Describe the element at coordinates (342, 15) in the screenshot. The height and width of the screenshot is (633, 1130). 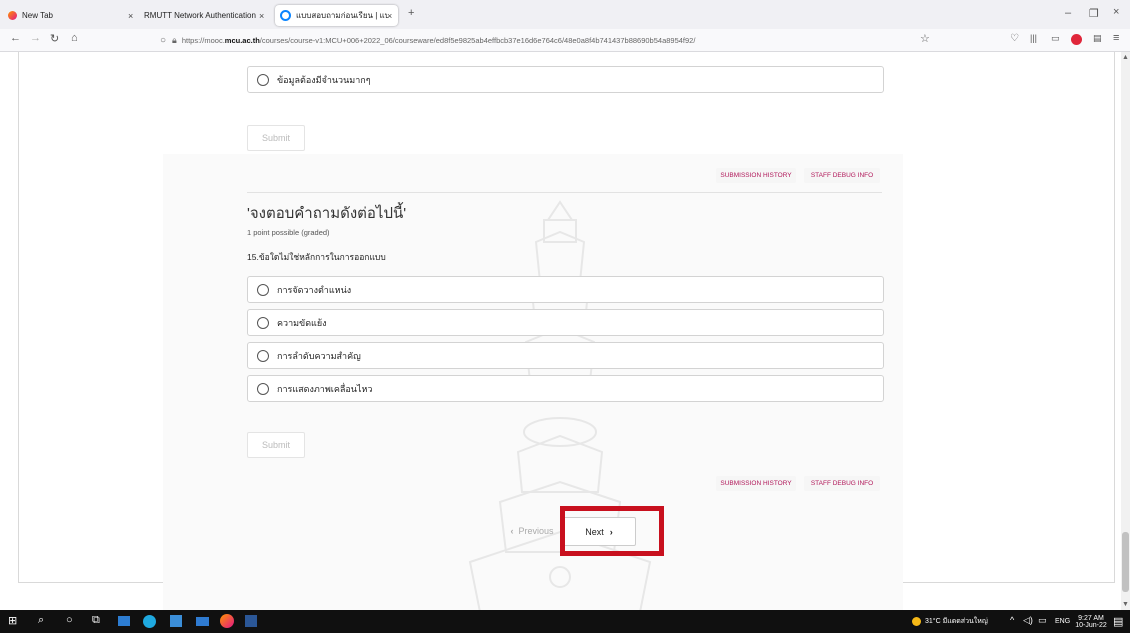
I see `tab-title: แบบสอบถามก่อนเรียน | แบบทดส` at that location.